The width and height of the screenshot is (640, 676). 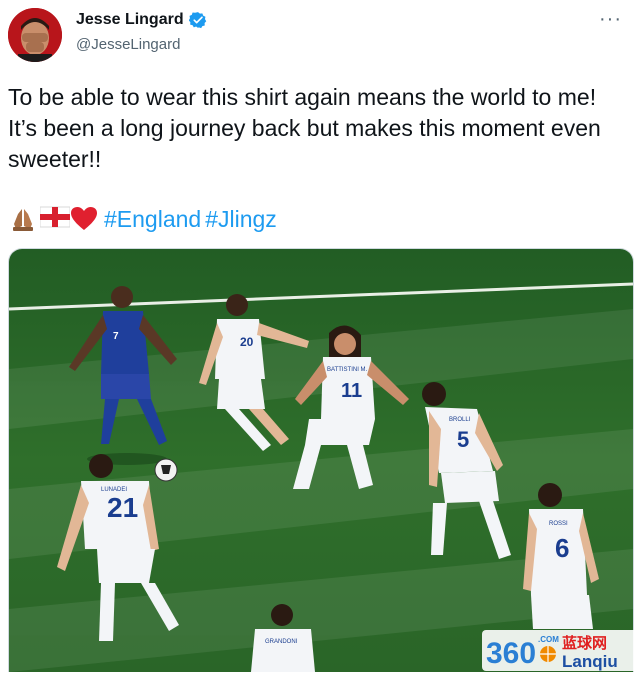 I want to click on author-name-row: Jesse Lingard, so click(x=141, y=20).